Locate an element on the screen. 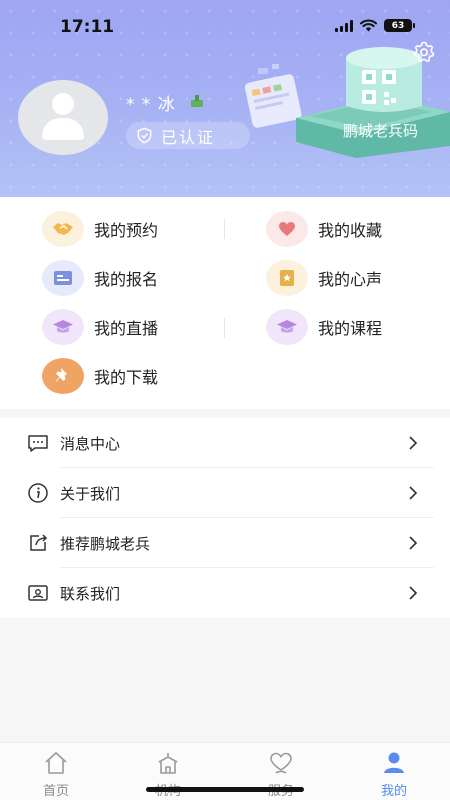  list-item-recommend: 推荐鹏城老兵 is located at coordinates (225, 543).